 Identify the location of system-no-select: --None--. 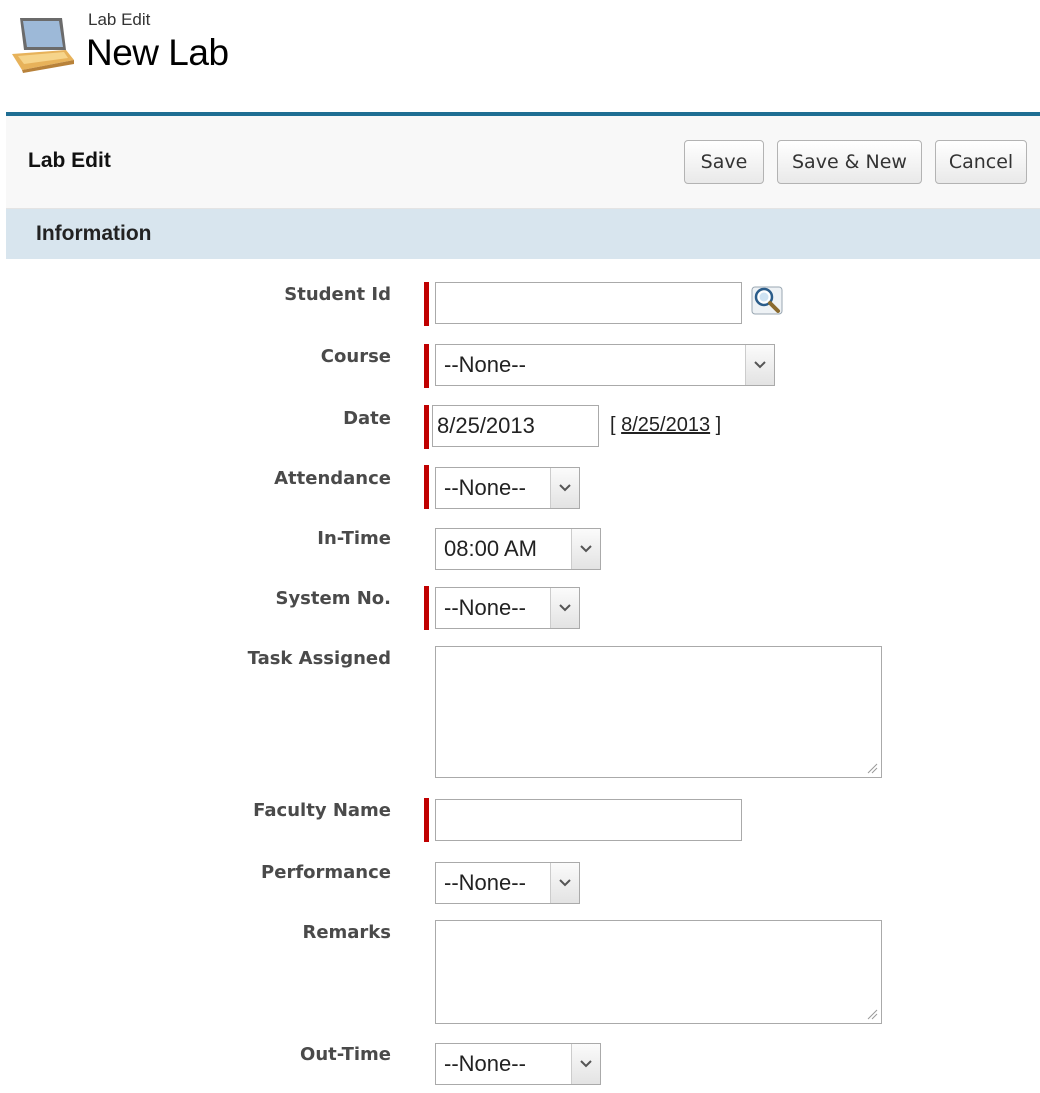
(507, 608).